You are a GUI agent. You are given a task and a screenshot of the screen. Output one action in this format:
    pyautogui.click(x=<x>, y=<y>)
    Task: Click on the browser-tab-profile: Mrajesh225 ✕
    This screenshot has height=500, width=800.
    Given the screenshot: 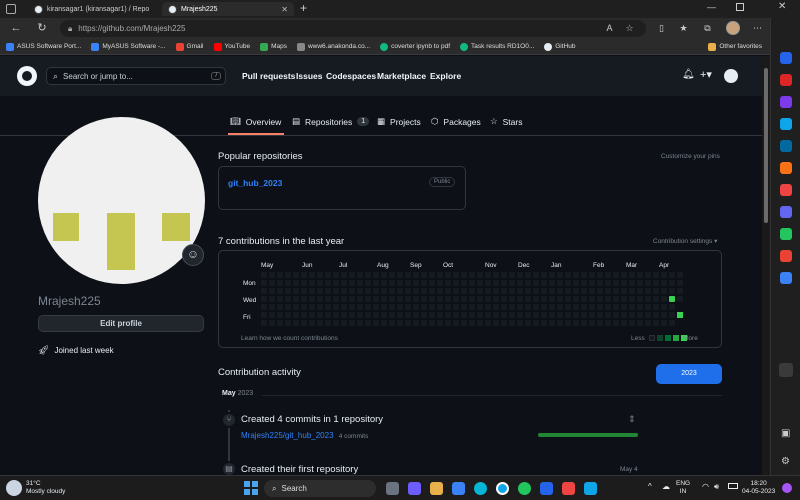 What is the action you would take?
    pyautogui.click(x=228, y=9)
    